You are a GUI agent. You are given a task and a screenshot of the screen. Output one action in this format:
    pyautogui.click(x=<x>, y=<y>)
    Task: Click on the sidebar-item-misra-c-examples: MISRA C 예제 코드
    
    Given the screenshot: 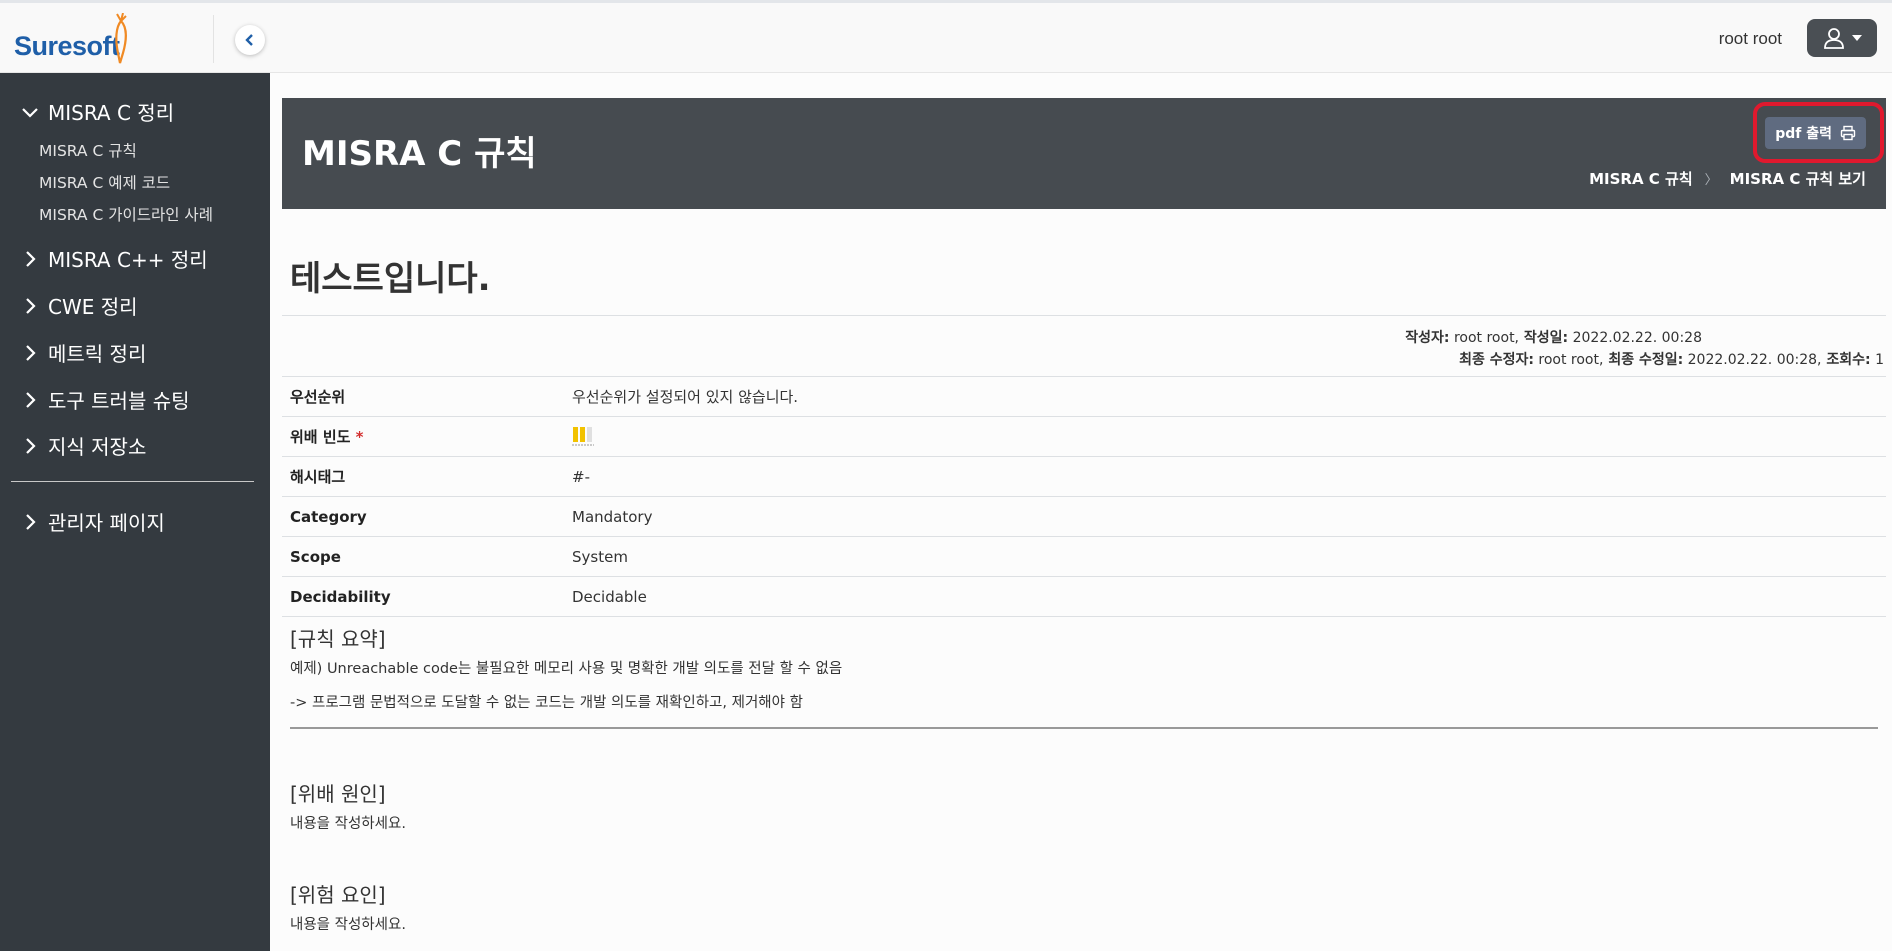 What is the action you would take?
    pyautogui.click(x=104, y=182)
    